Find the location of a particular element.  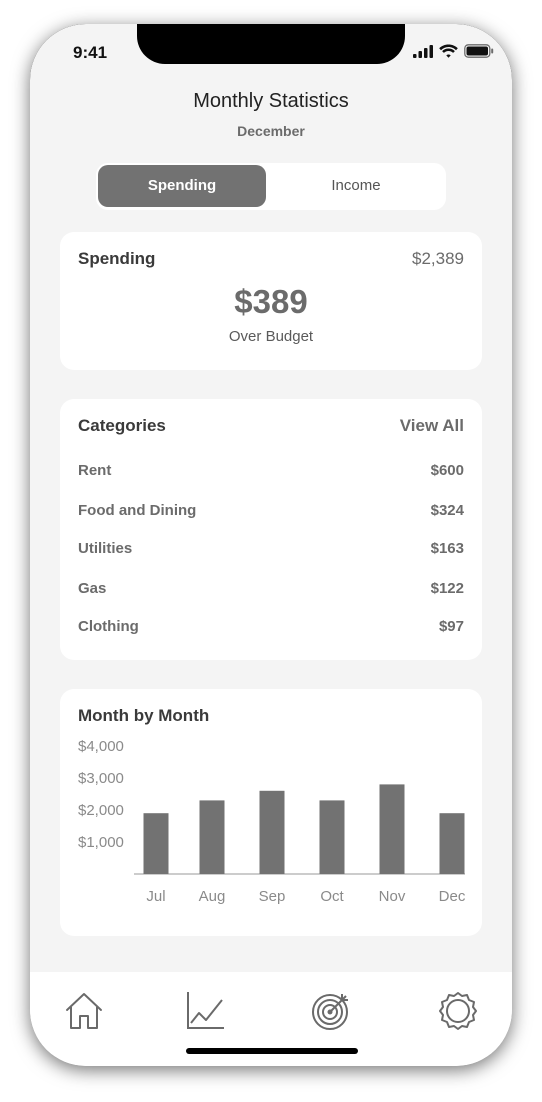

wifi-icon is located at coordinates (448, 51).